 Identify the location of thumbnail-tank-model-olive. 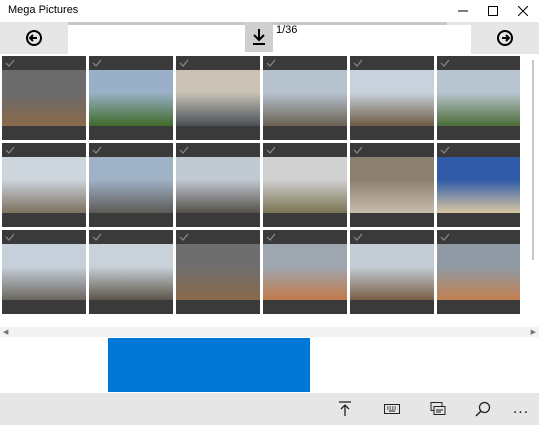
(305, 185).